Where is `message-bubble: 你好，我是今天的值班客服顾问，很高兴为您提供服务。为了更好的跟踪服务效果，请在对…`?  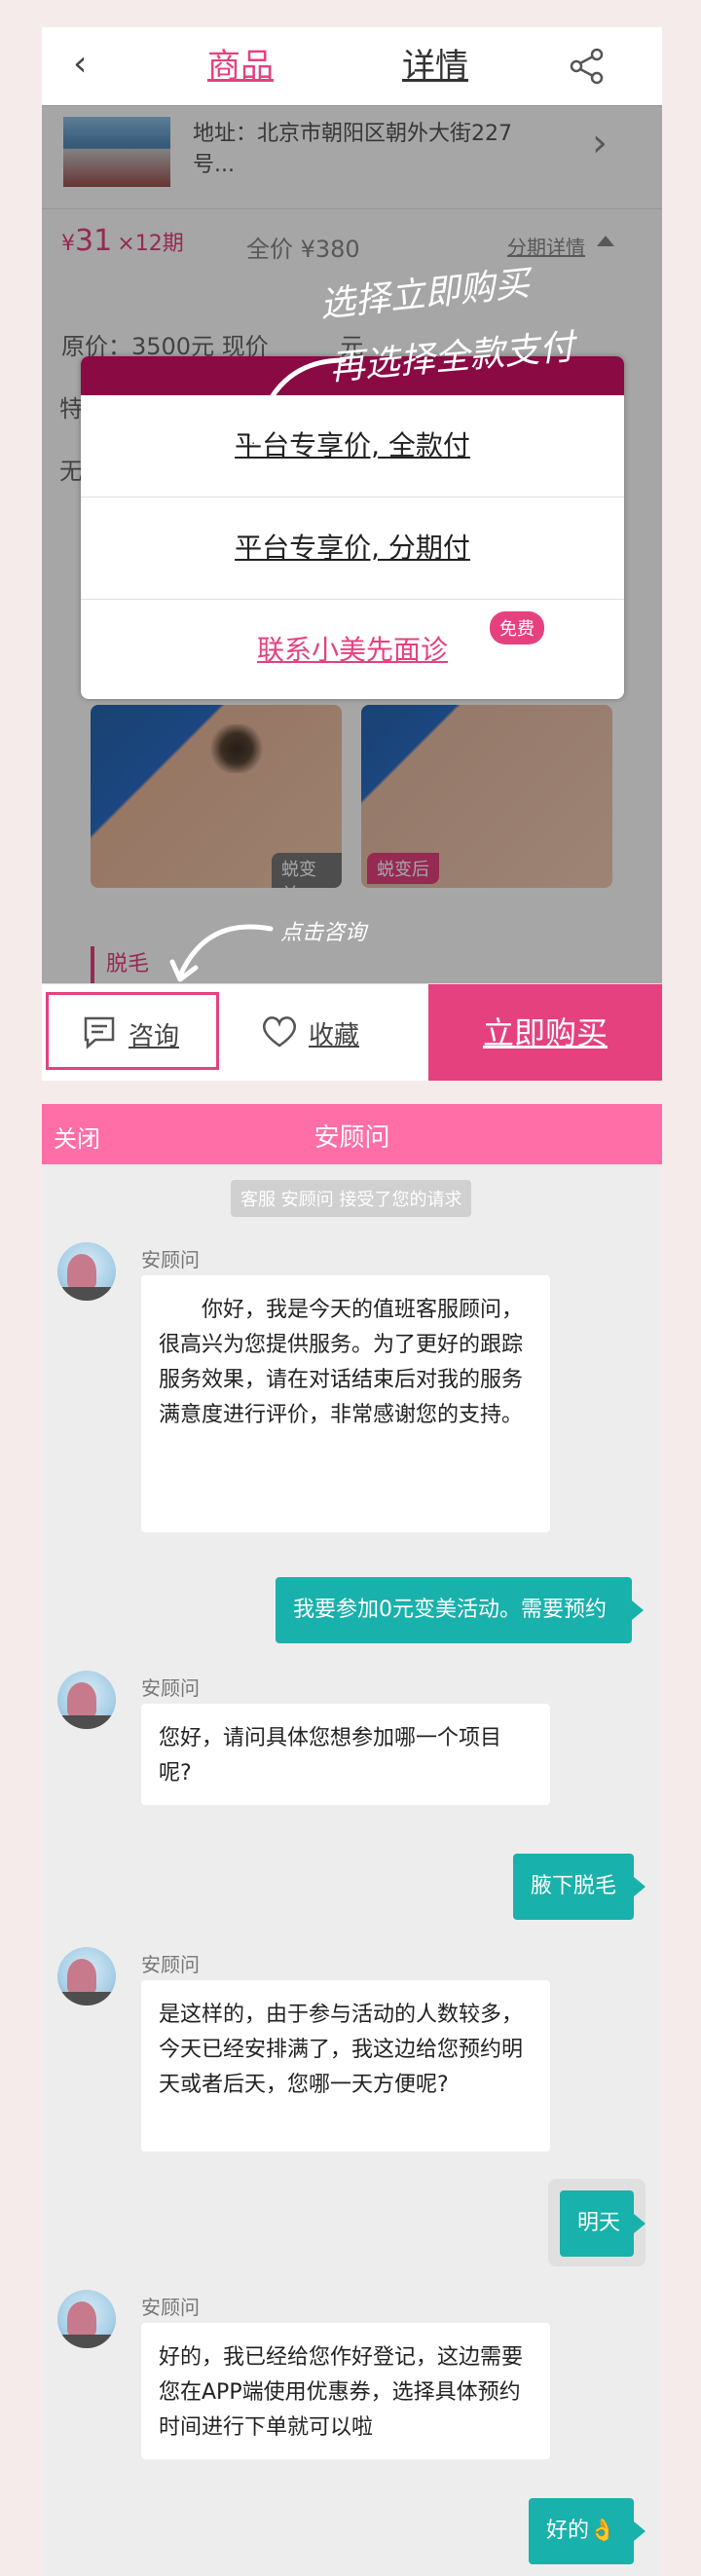 message-bubble: 你好，我是今天的值班客服顾问，很高兴为您提供服务。为了更好的跟踪服务效果，请在对… is located at coordinates (345, 1403).